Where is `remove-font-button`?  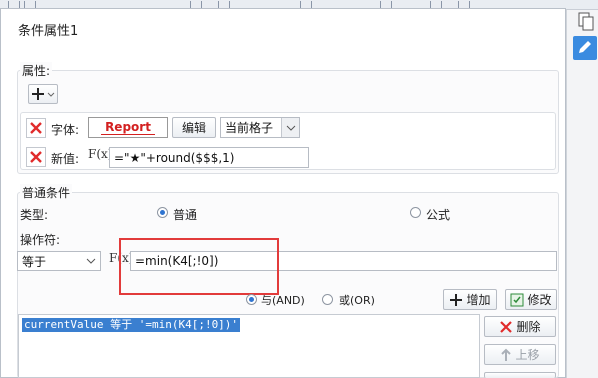
remove-font-button is located at coordinates (36, 128).